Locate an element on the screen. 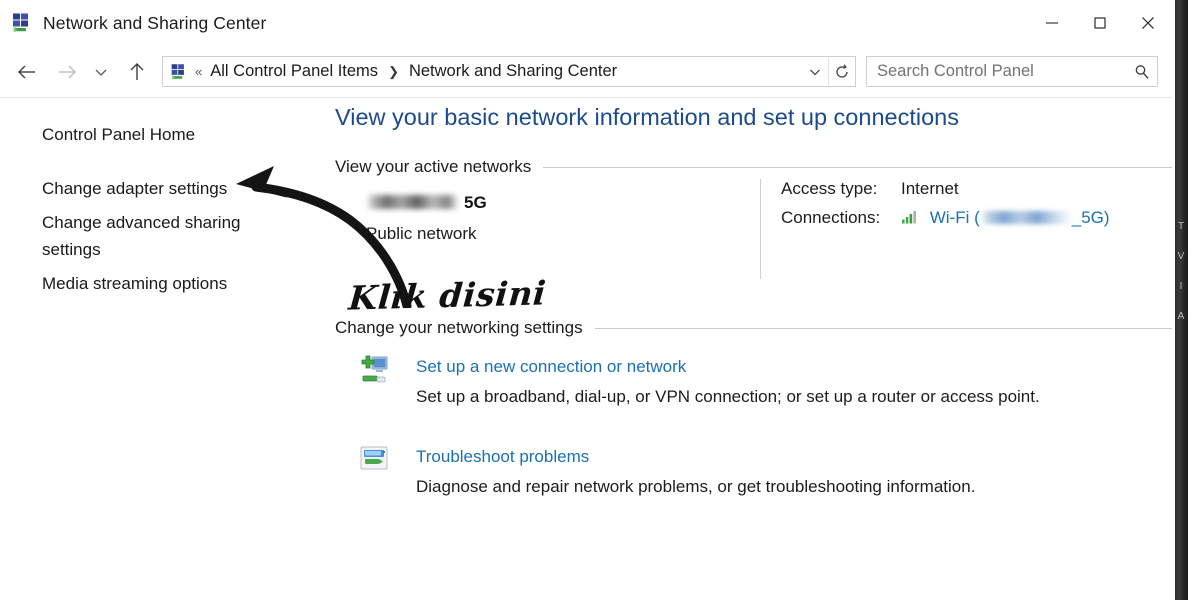  active-network-name: 5G is located at coordinates (426, 203).